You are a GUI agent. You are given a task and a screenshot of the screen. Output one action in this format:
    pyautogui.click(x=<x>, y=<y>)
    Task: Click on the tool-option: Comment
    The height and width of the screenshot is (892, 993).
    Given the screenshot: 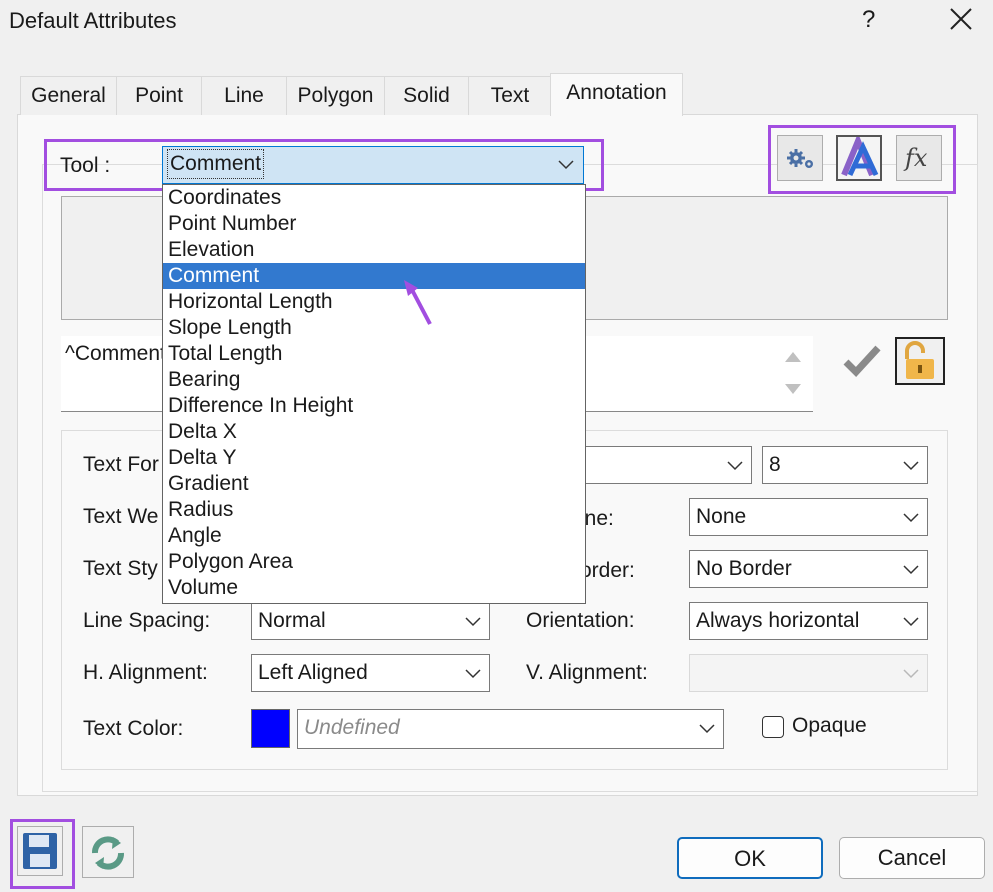 What is the action you would take?
    pyautogui.click(x=374, y=276)
    